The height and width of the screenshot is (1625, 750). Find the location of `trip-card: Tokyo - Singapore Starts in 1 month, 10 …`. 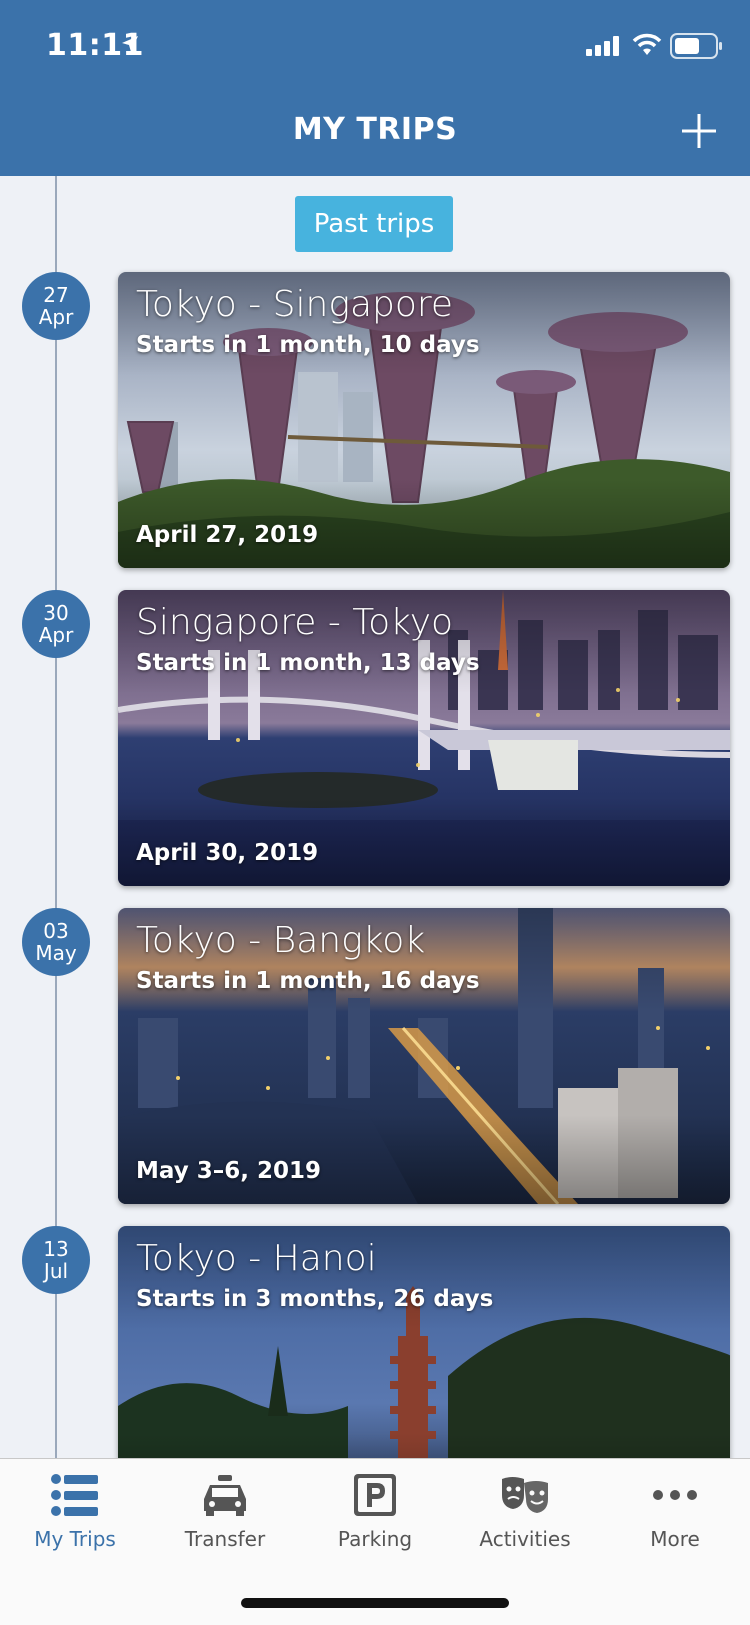

trip-card: Tokyo - Singapore Starts in 1 month, 10 … is located at coordinates (424, 420).